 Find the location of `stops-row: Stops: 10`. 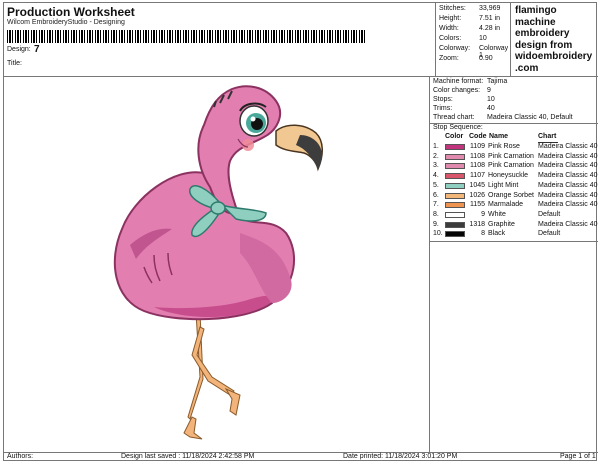

stops-row: Stops: 10 is located at coordinates (515, 100).